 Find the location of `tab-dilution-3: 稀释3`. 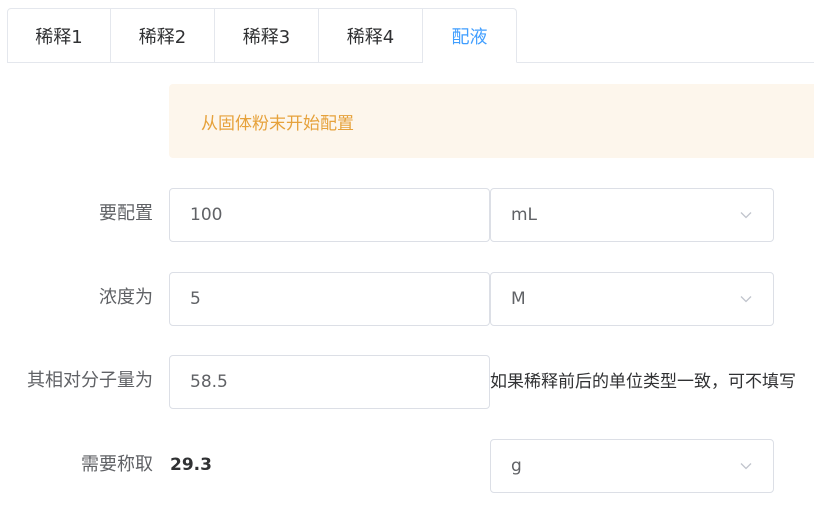

tab-dilution-3: 稀释3 is located at coordinates (267, 35).